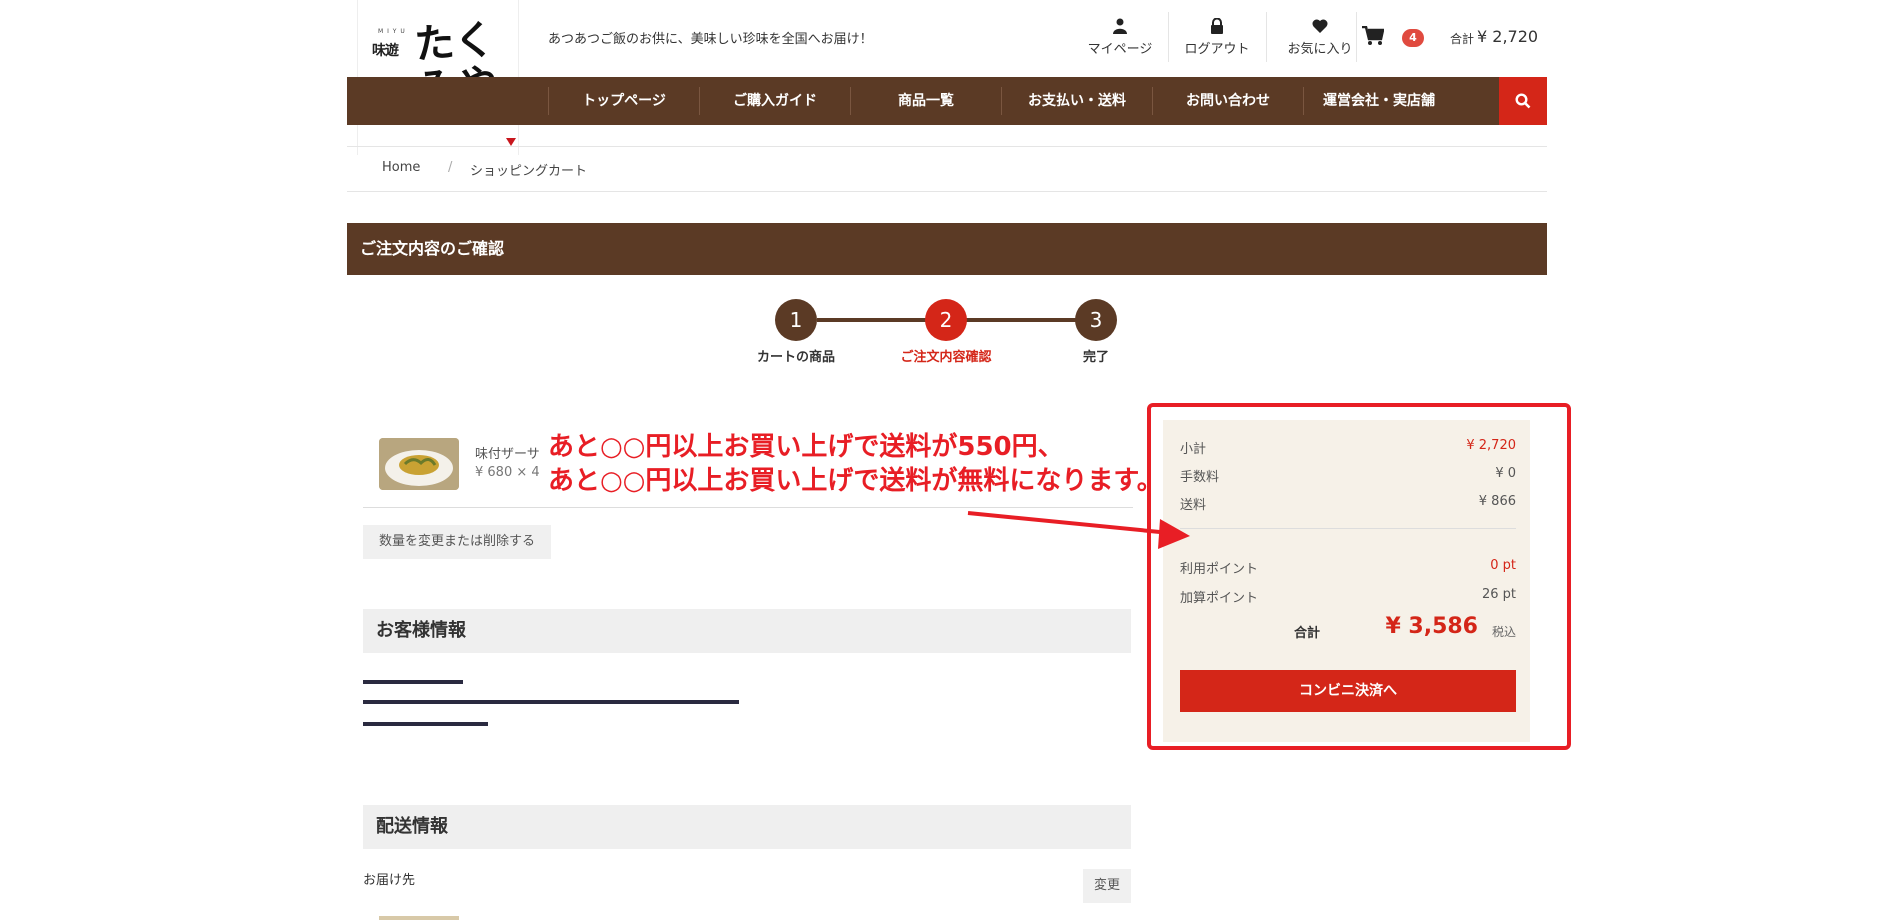  What do you see at coordinates (507, 472) in the screenshot?
I see `product-price-qty: ¥ 680 × 4` at bounding box center [507, 472].